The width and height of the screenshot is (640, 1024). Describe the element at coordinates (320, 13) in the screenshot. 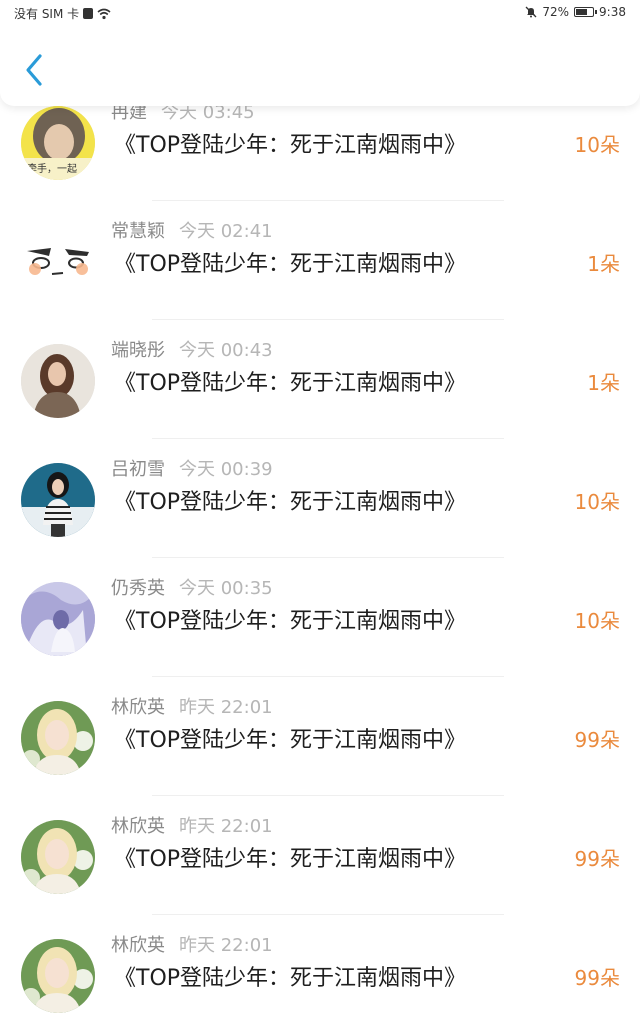

I see `status-bar: 没有 SIM 卡 72% 9:38` at that location.